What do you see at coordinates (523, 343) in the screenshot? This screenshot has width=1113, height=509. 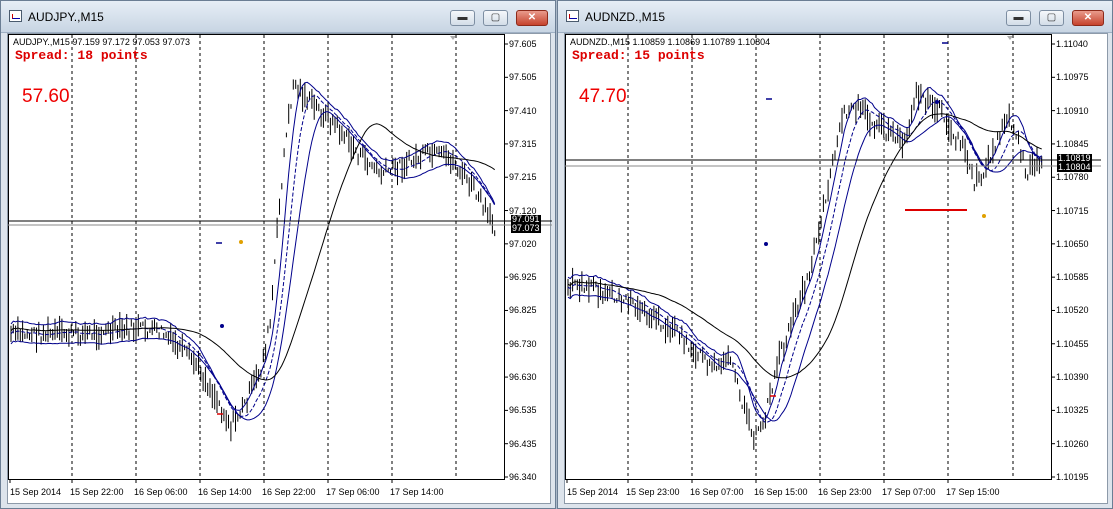 I see `y-tick-label: 96.730` at bounding box center [523, 343].